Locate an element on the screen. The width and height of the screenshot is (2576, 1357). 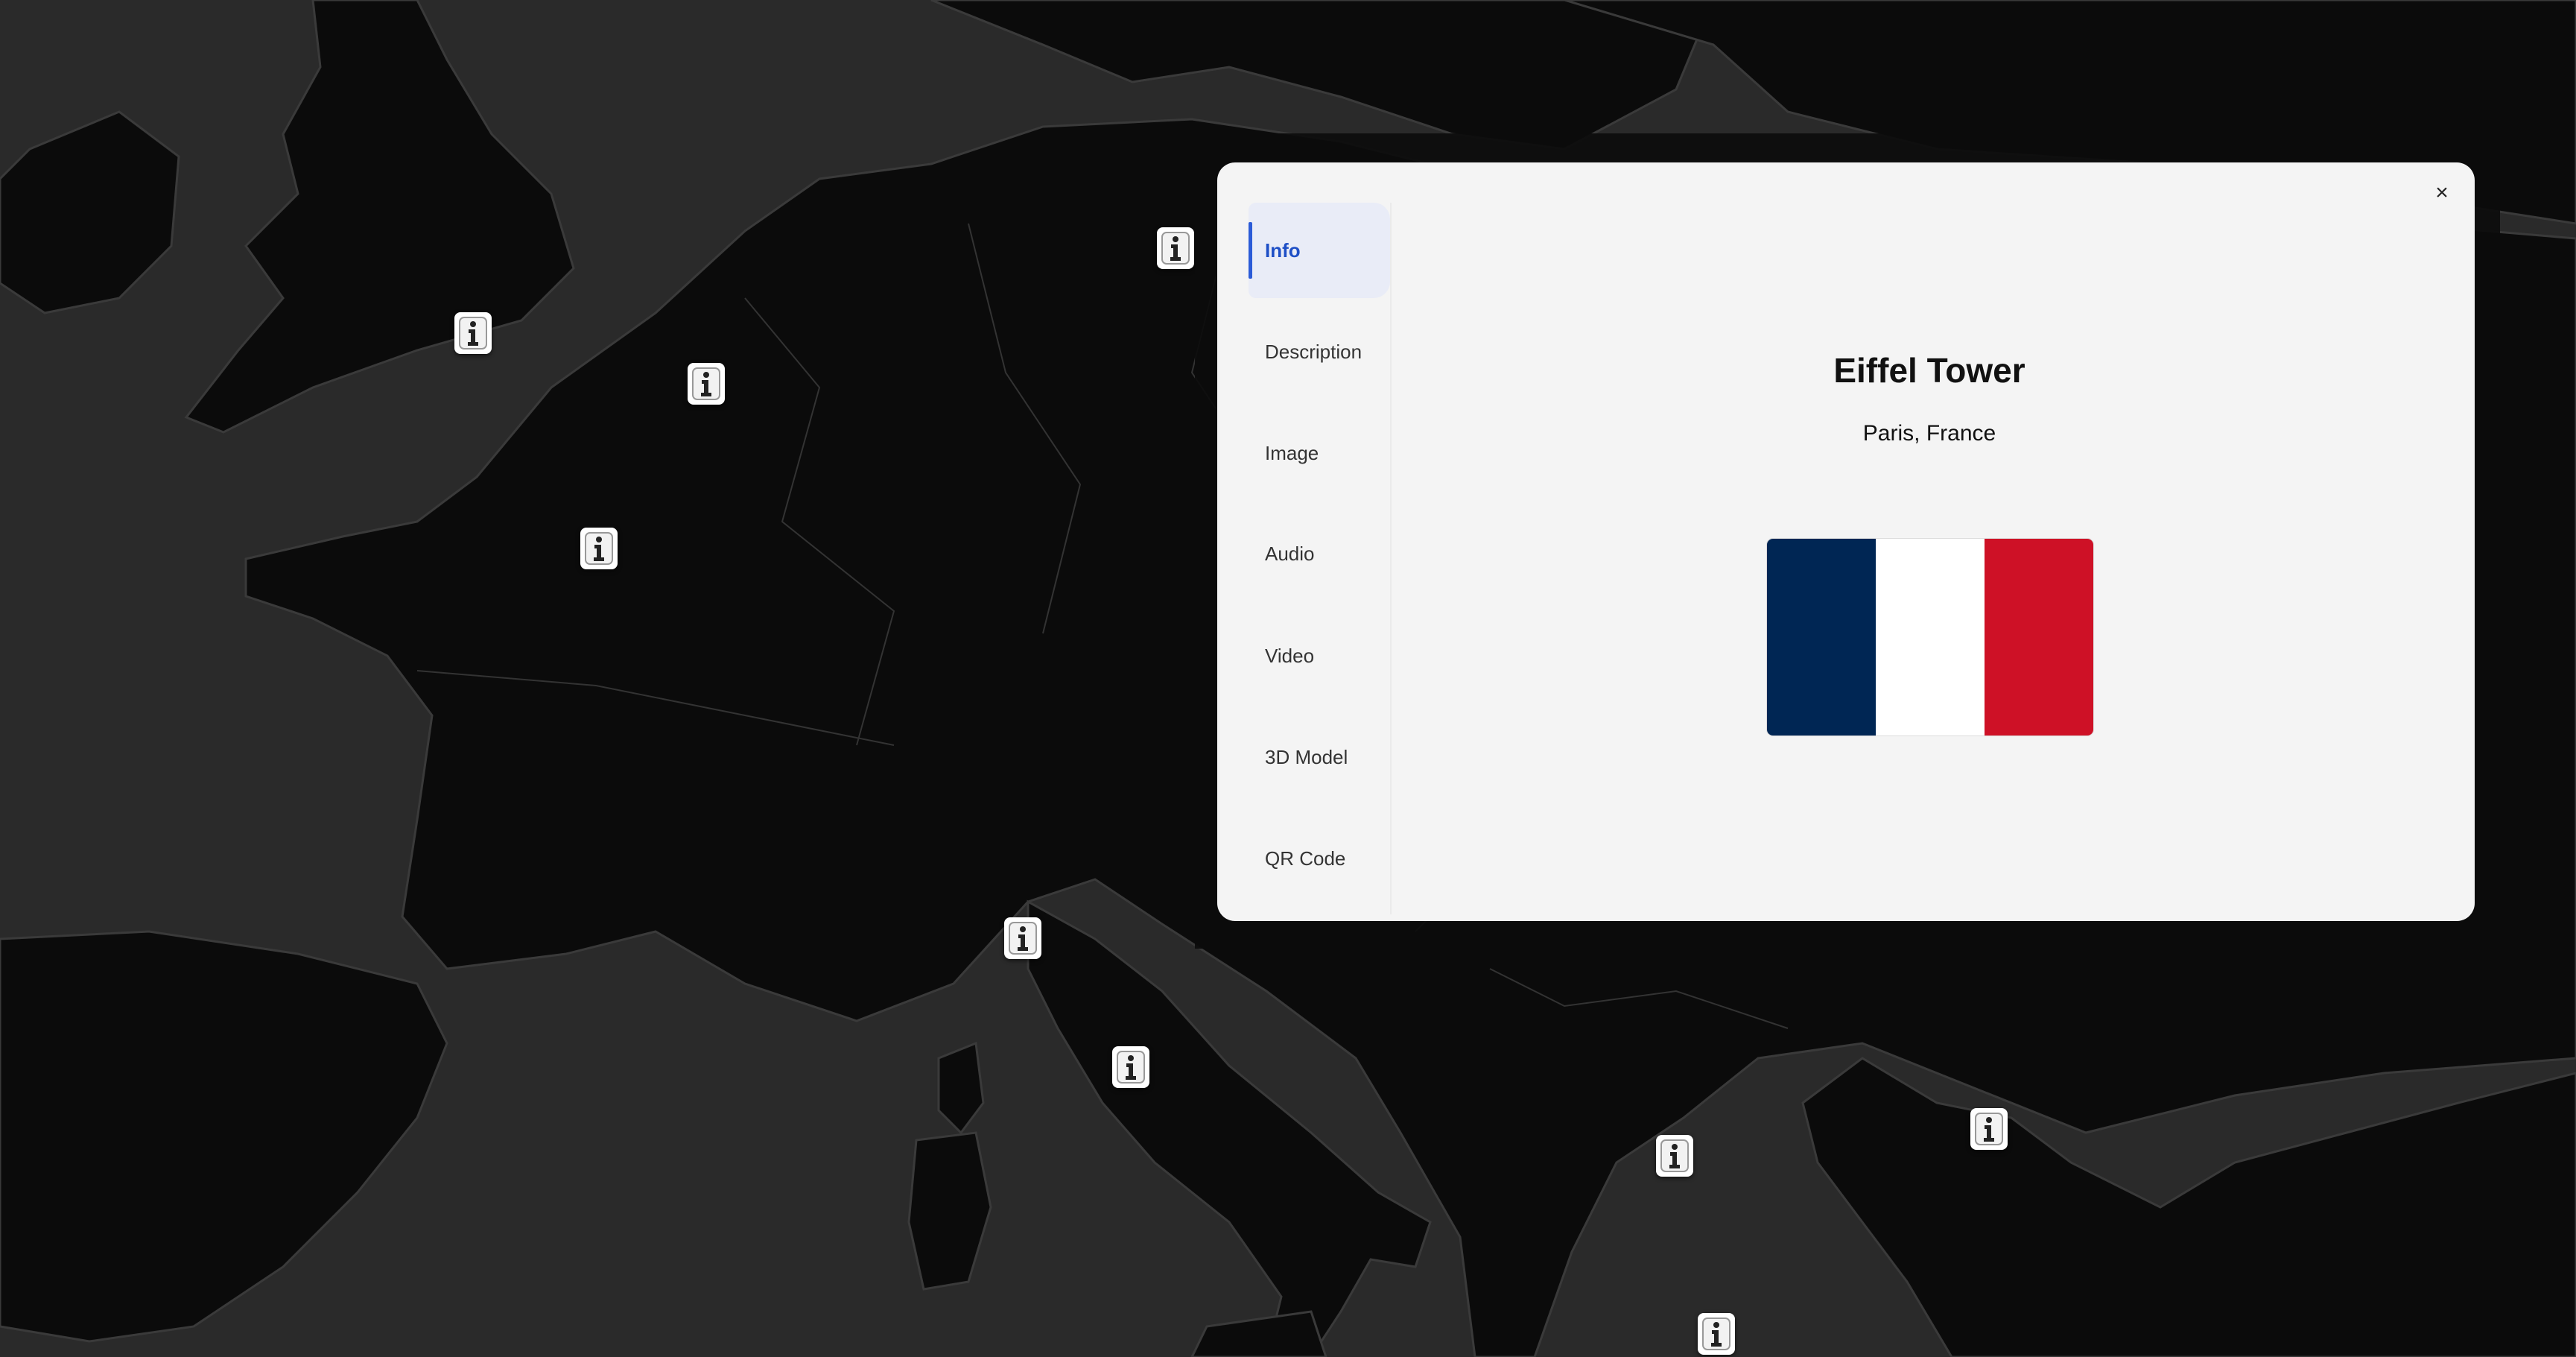
tab-qr-code: QR Code is located at coordinates (1320, 858).